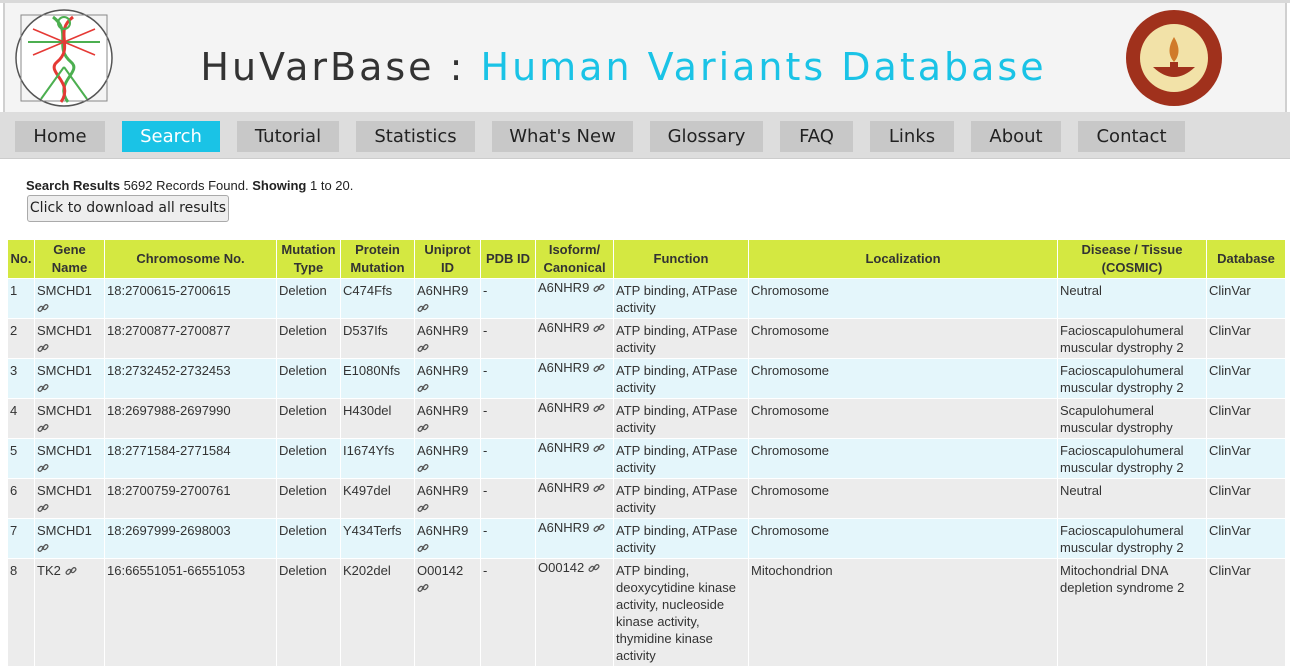 Image resolution: width=1290 pixels, height=667 pixels. Describe the element at coordinates (415, 136) in the screenshot. I see `nav-statistics: Statistics` at that location.